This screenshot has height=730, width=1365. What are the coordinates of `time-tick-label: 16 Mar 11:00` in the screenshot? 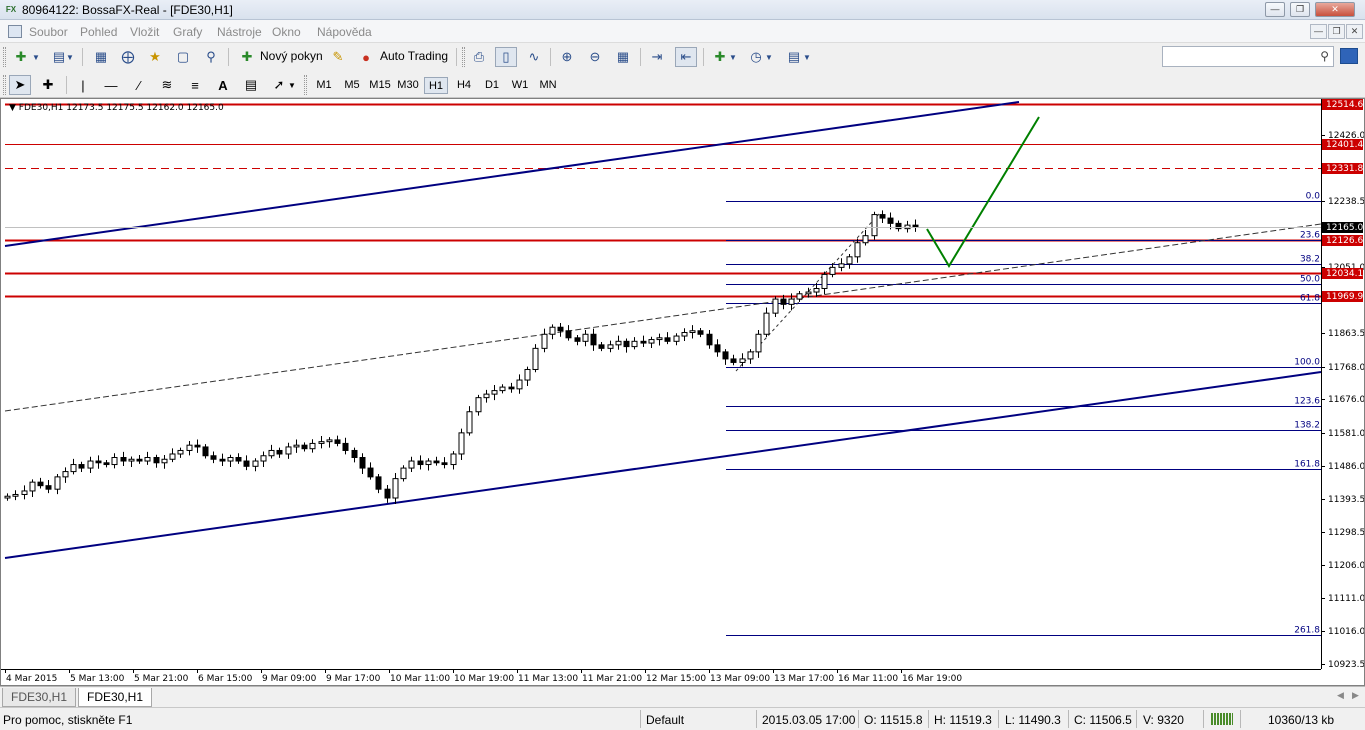 It's located at (868, 679).